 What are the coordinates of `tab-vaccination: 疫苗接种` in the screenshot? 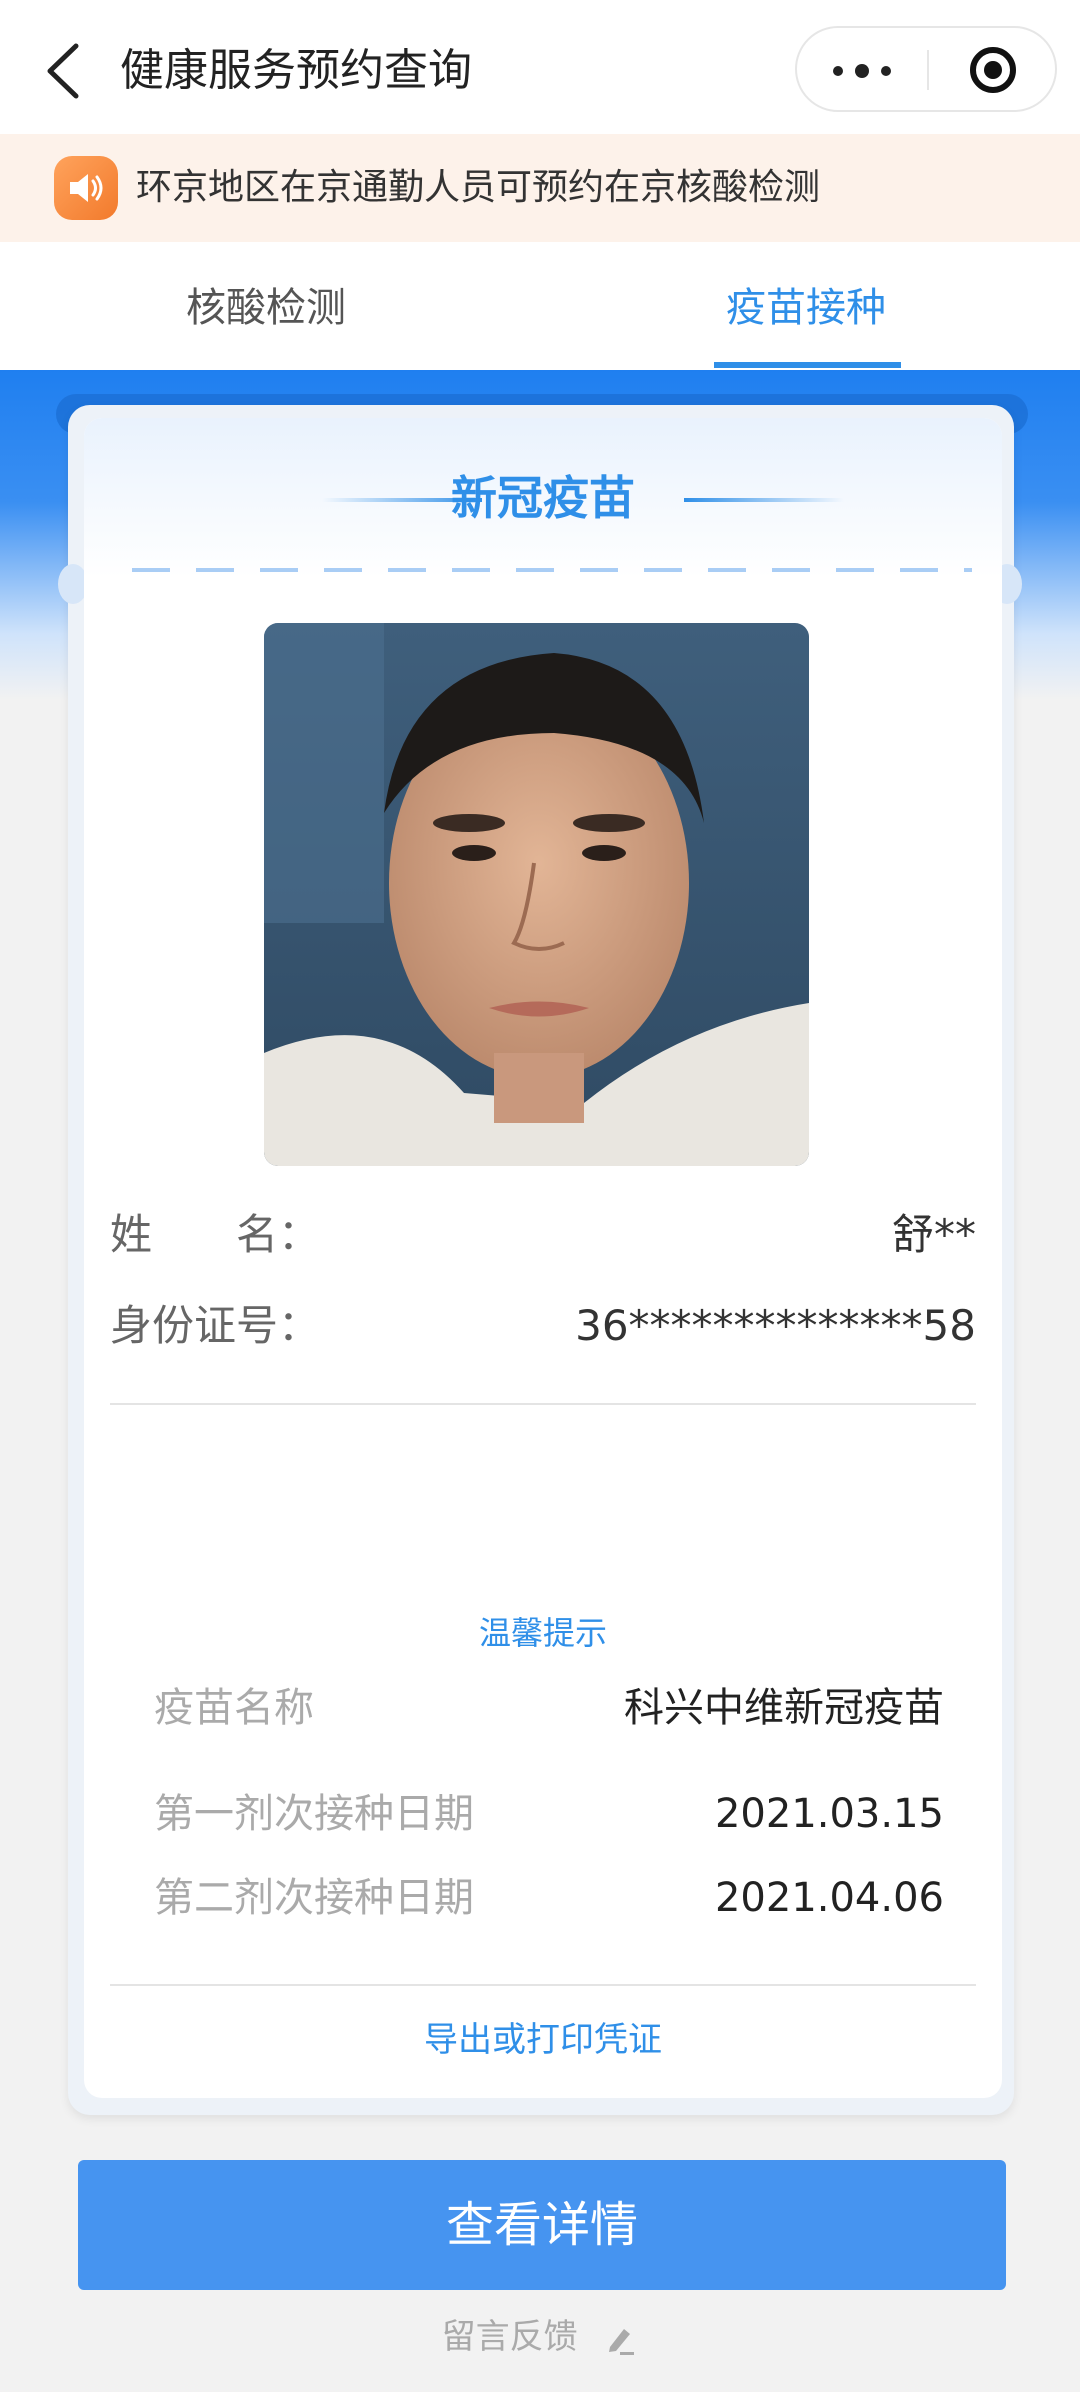 It's located at (806, 308).